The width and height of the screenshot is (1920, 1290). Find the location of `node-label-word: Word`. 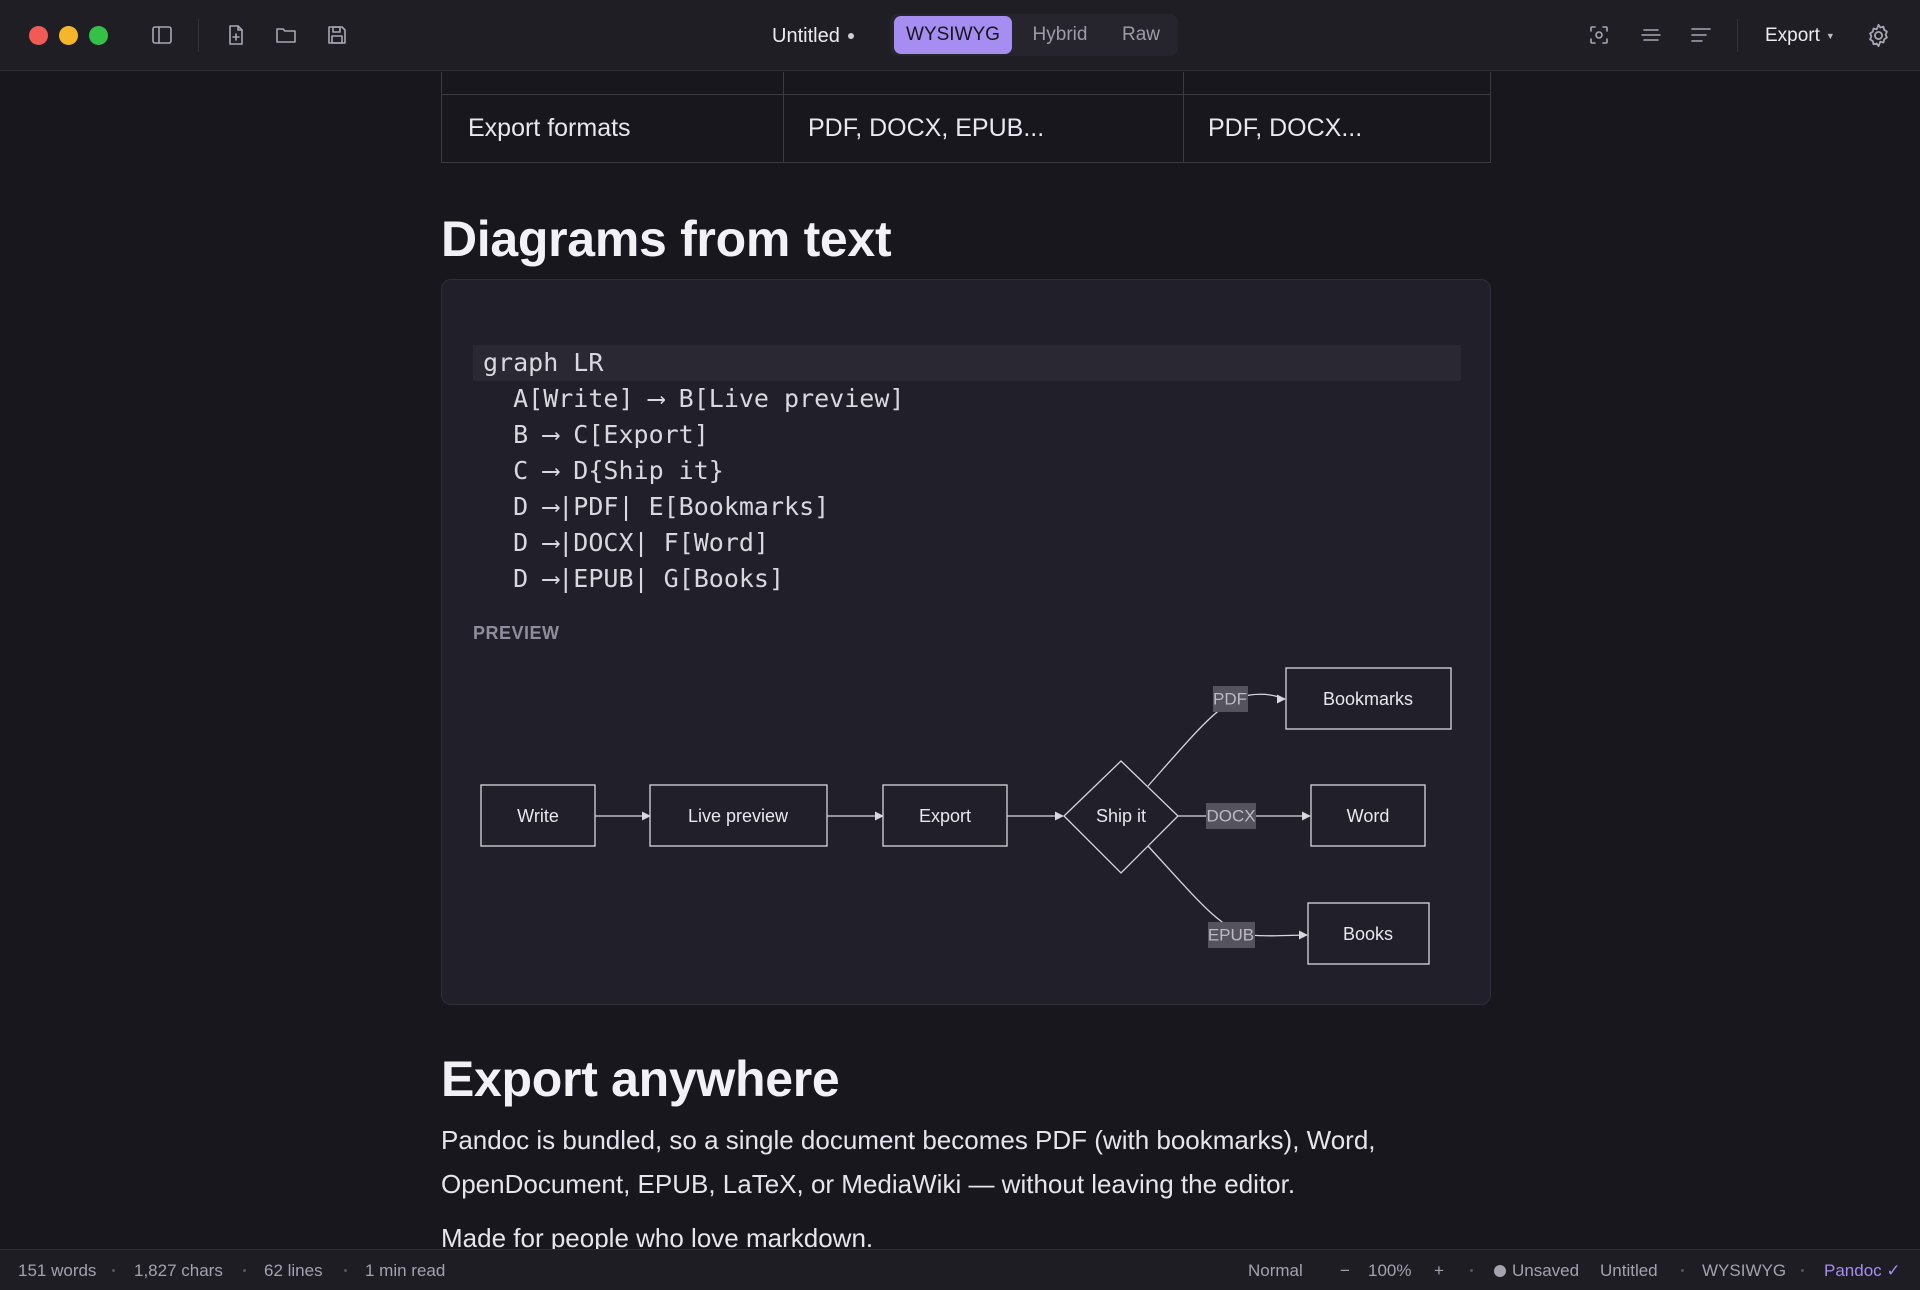

node-label-word: Word is located at coordinates (1368, 816).